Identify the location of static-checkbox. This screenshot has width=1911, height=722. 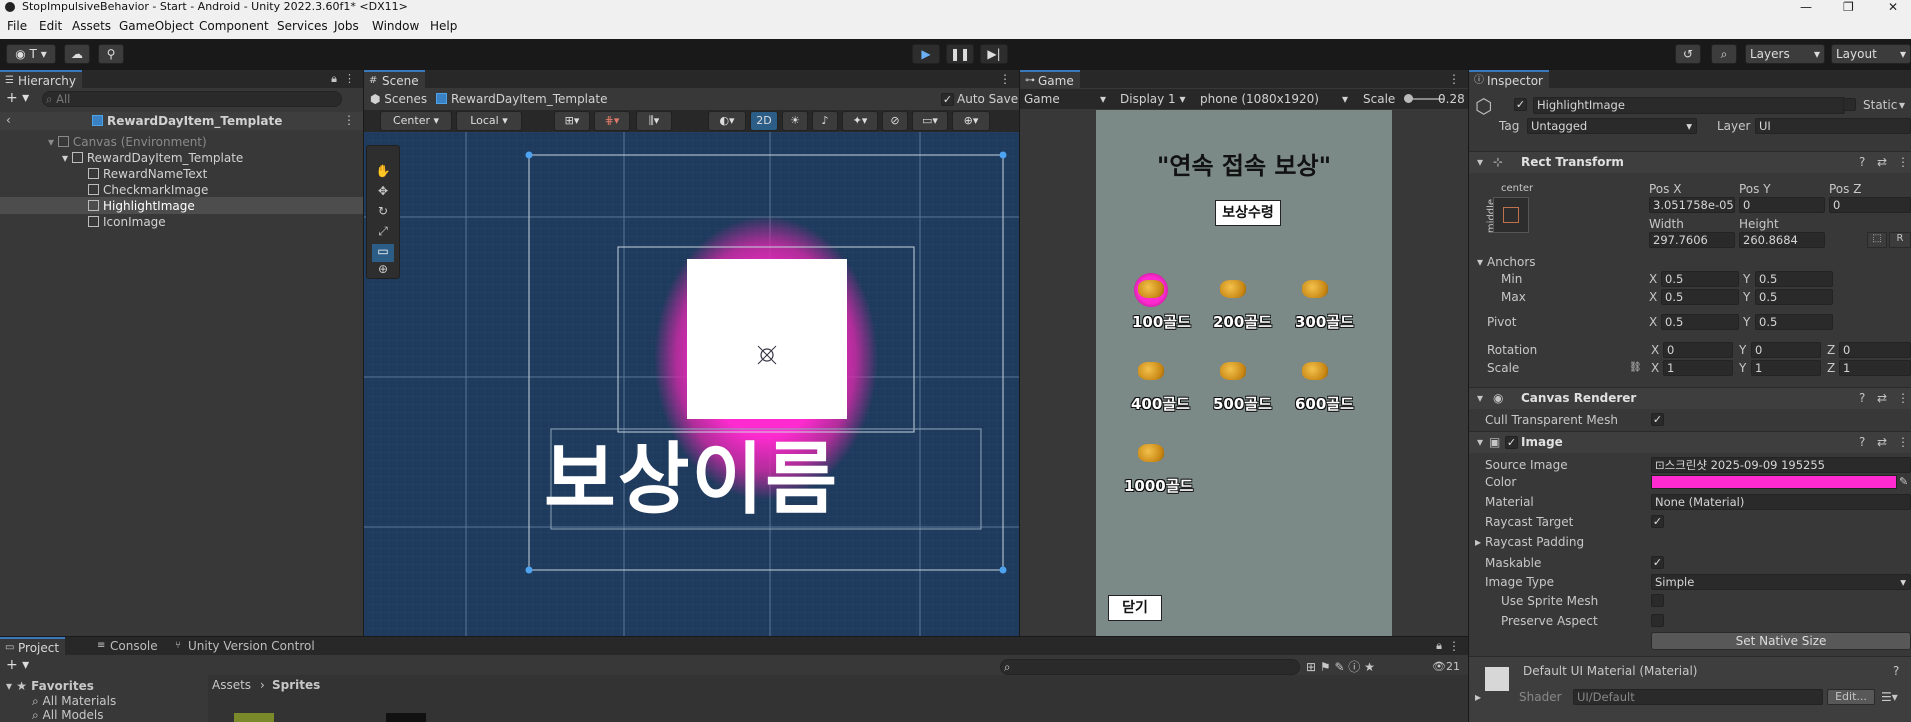
(1849, 104).